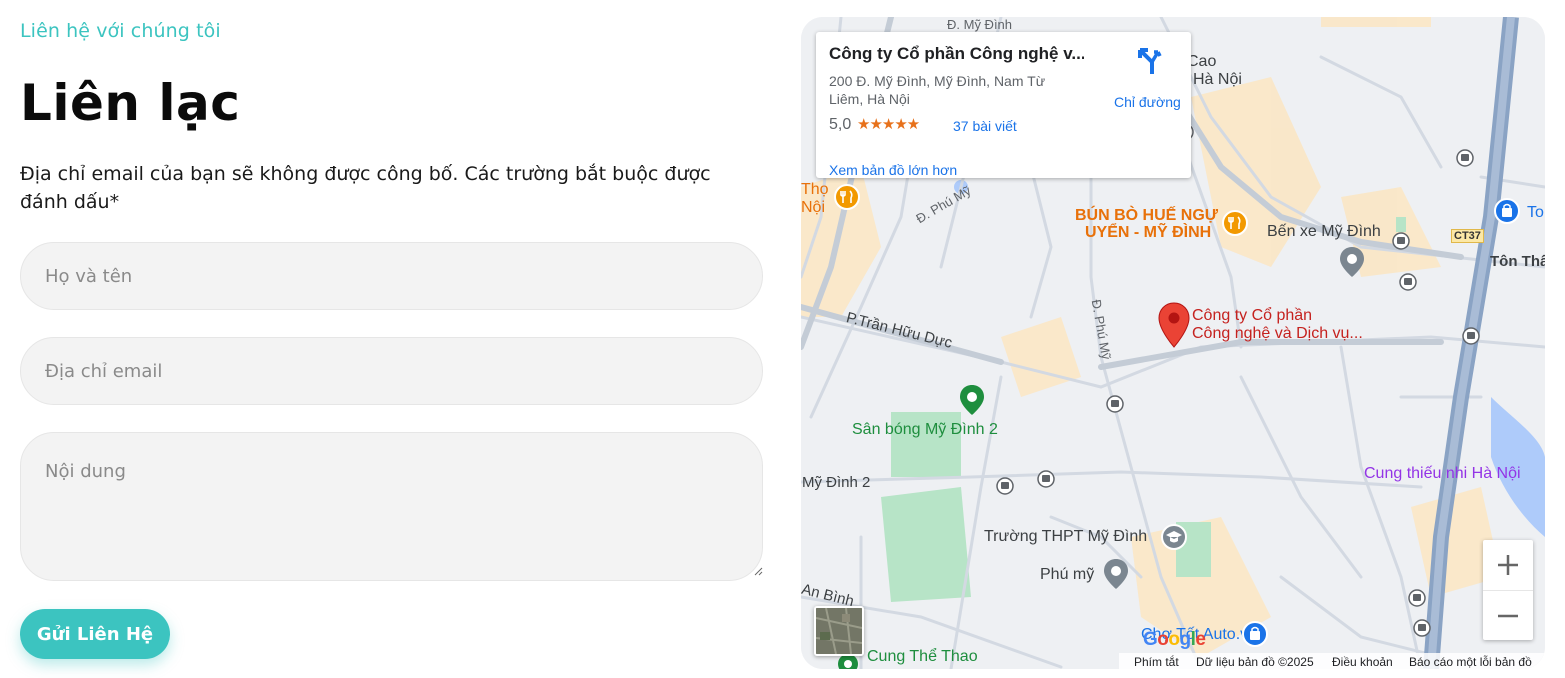 Image resolution: width=1565 pixels, height=678 pixels. Describe the element at coordinates (1217, 79) in the screenshot. I see `map-label-ha-noi: Hà Nội` at that location.